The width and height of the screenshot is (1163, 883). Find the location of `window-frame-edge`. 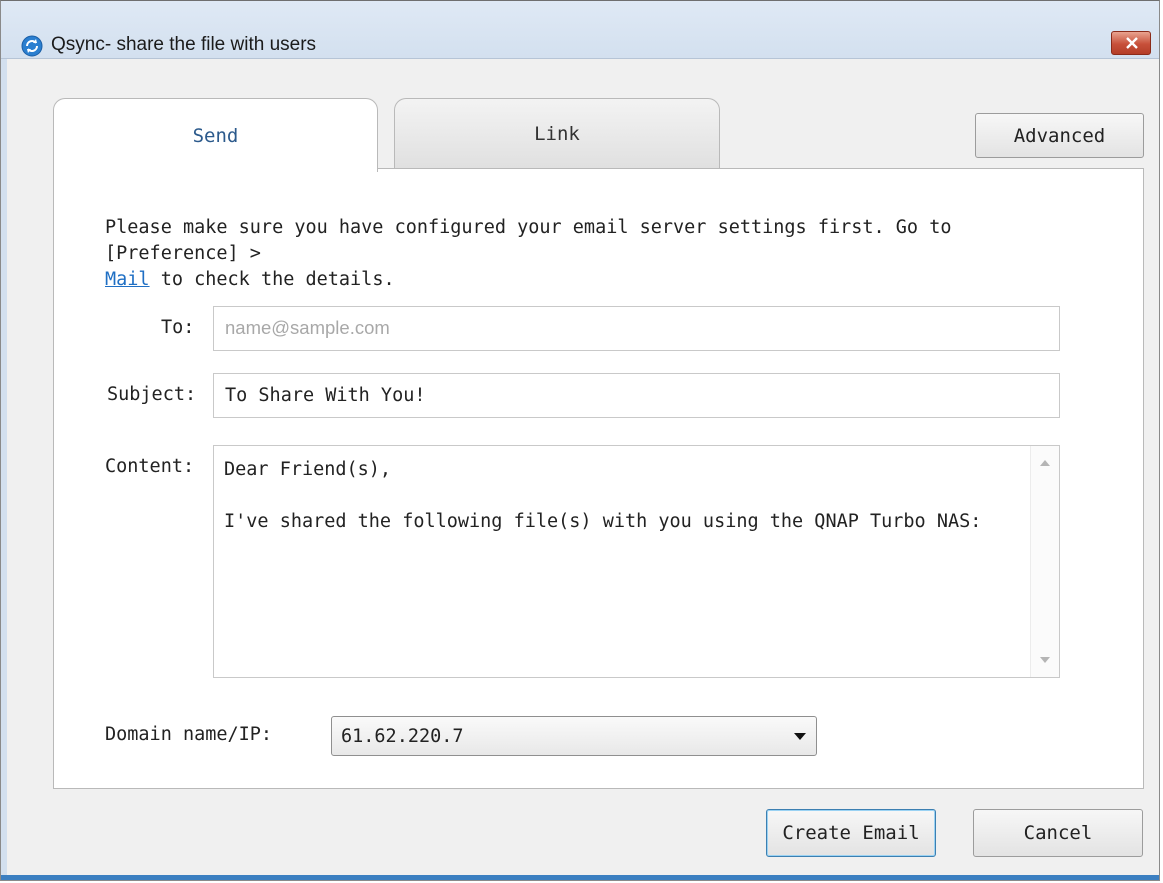

window-frame-edge is located at coordinates (4, 469).